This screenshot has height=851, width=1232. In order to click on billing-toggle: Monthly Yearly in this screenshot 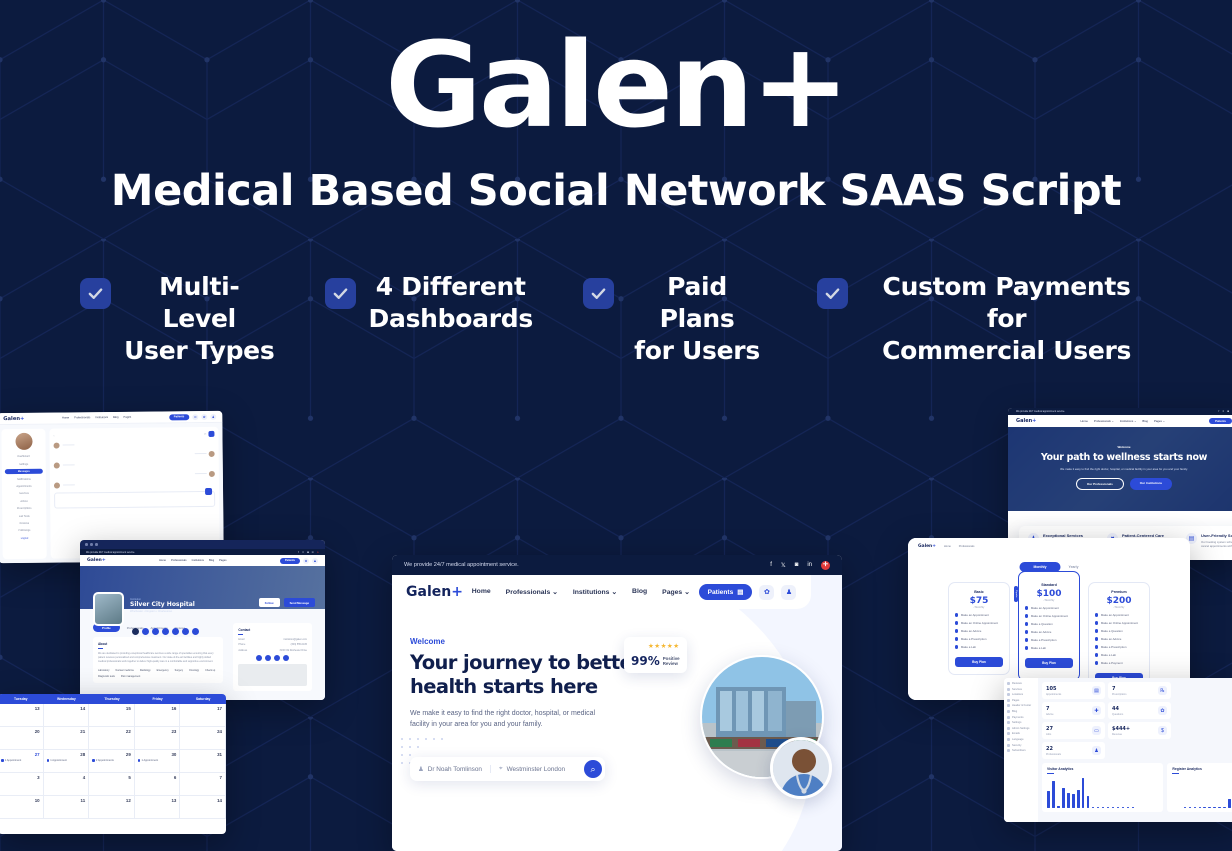, I will do `click(1049, 567)`.